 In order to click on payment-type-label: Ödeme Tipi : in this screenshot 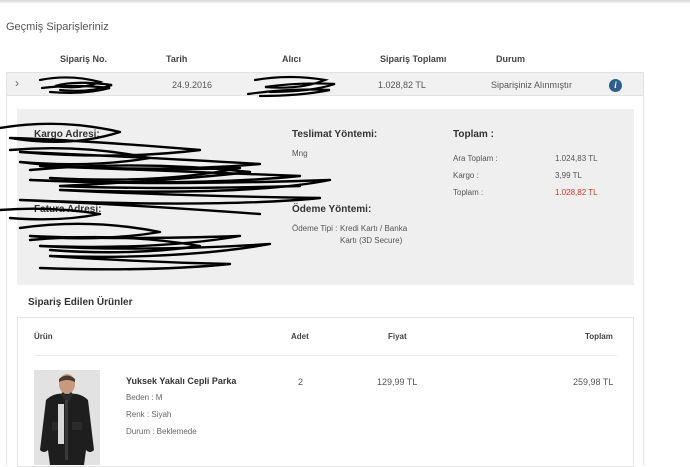, I will do `click(315, 228)`.